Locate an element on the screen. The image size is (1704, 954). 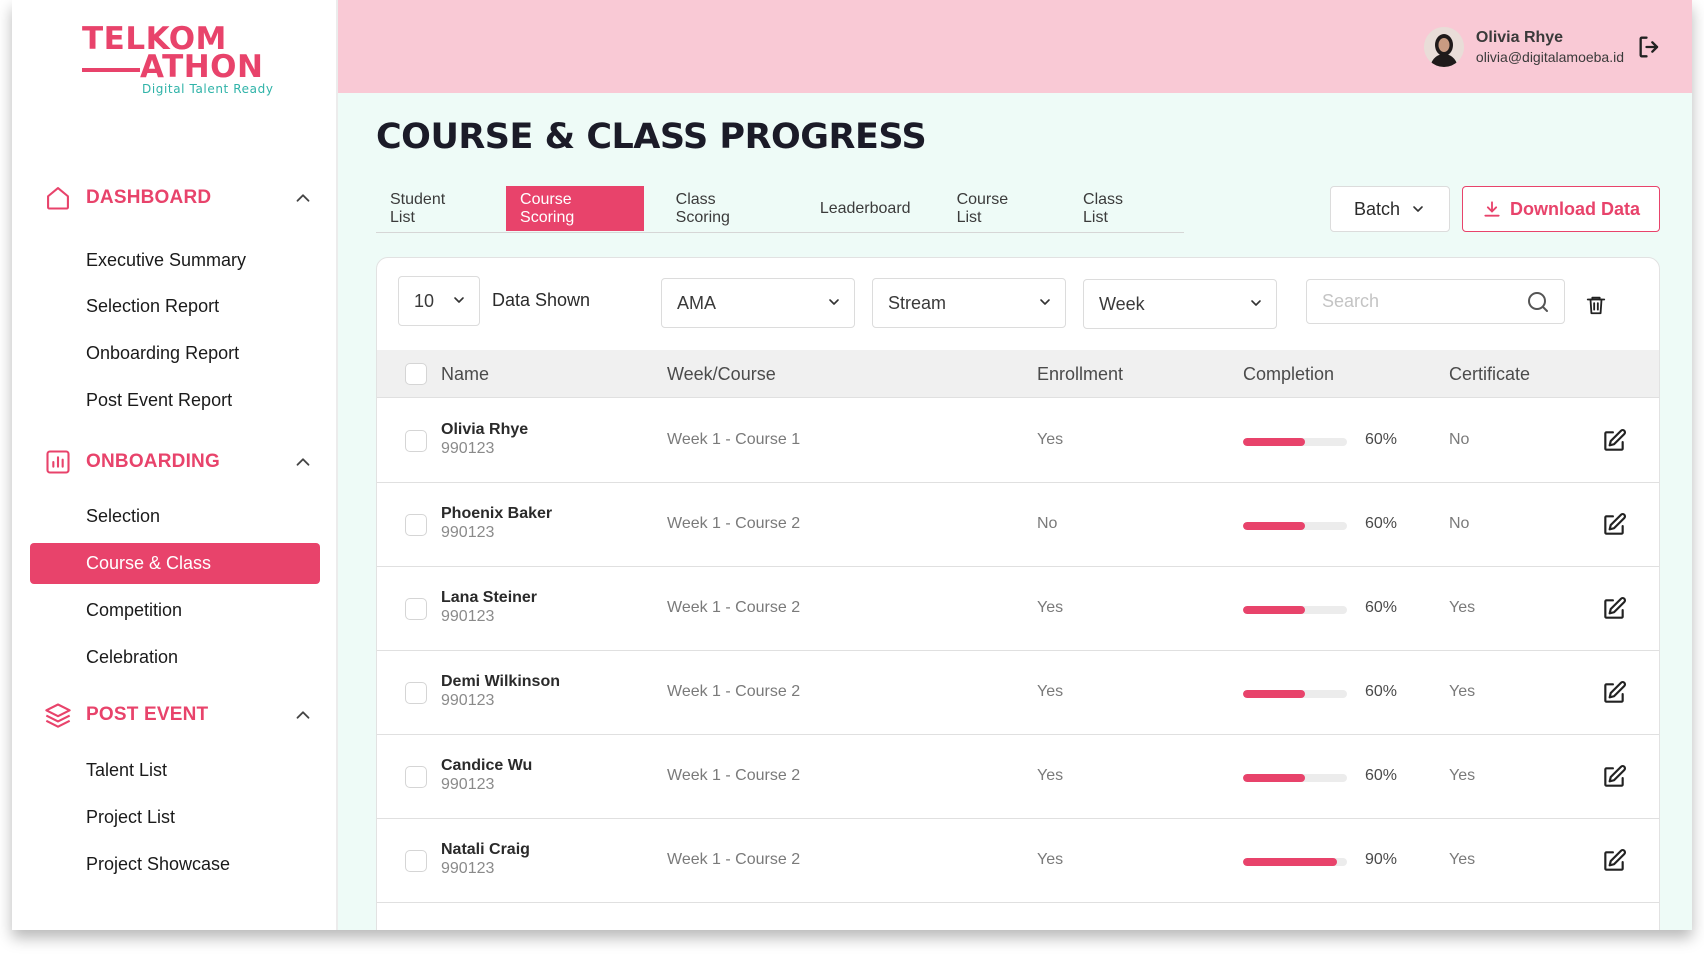
chevron-down-icon is located at coordinates (834, 302).